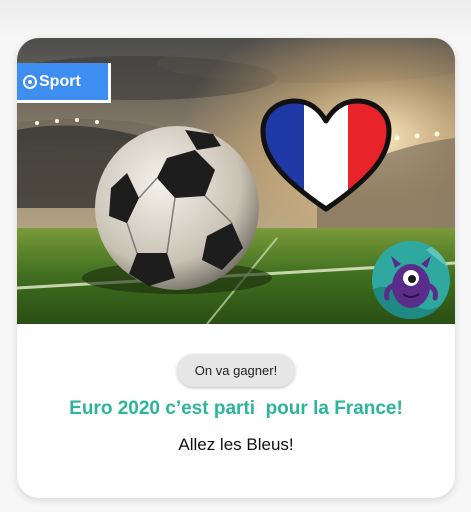 This screenshot has height=512, width=471. What do you see at coordinates (236, 370) in the screenshot?
I see `tag-chip: On va gagner!` at bounding box center [236, 370].